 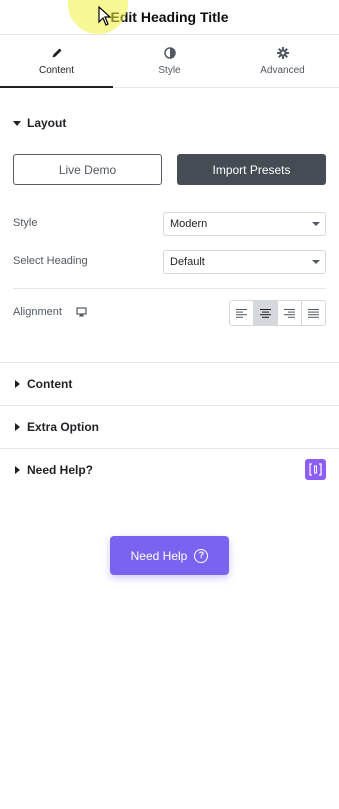 I want to click on section-layout-toggle: Layout, so click(x=39, y=123).